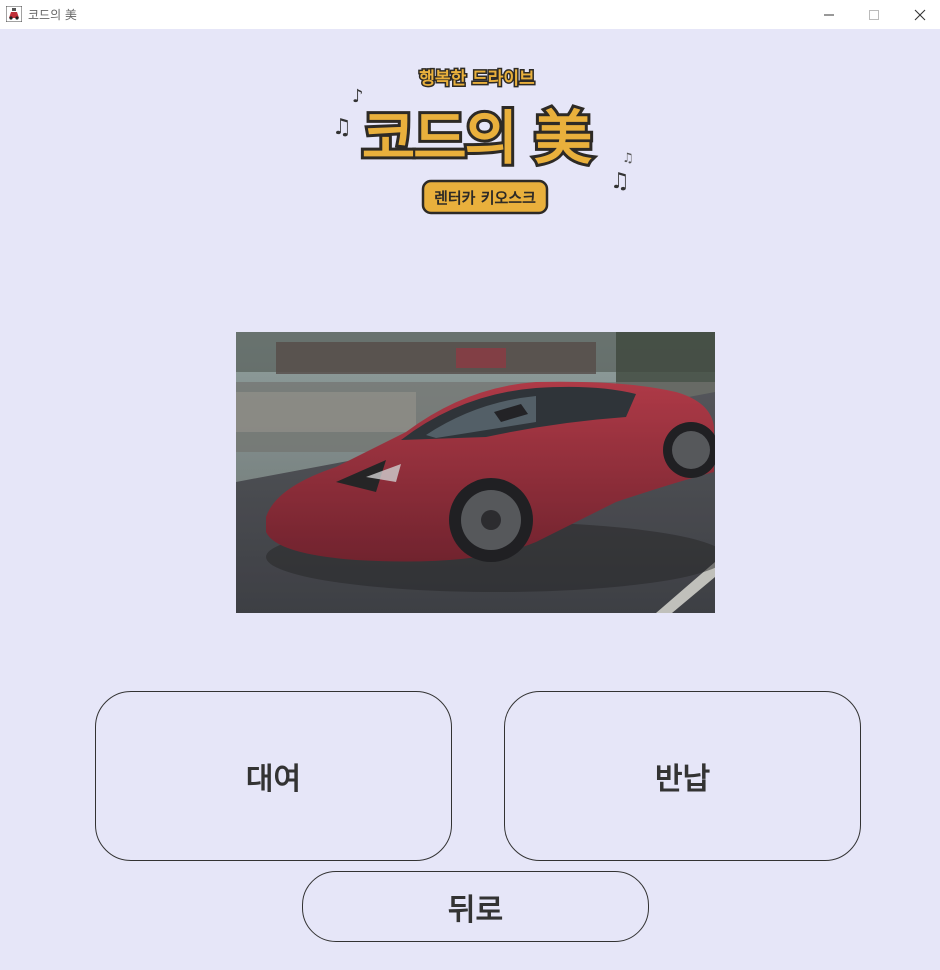  I want to click on maximize-button, so click(874, 14).